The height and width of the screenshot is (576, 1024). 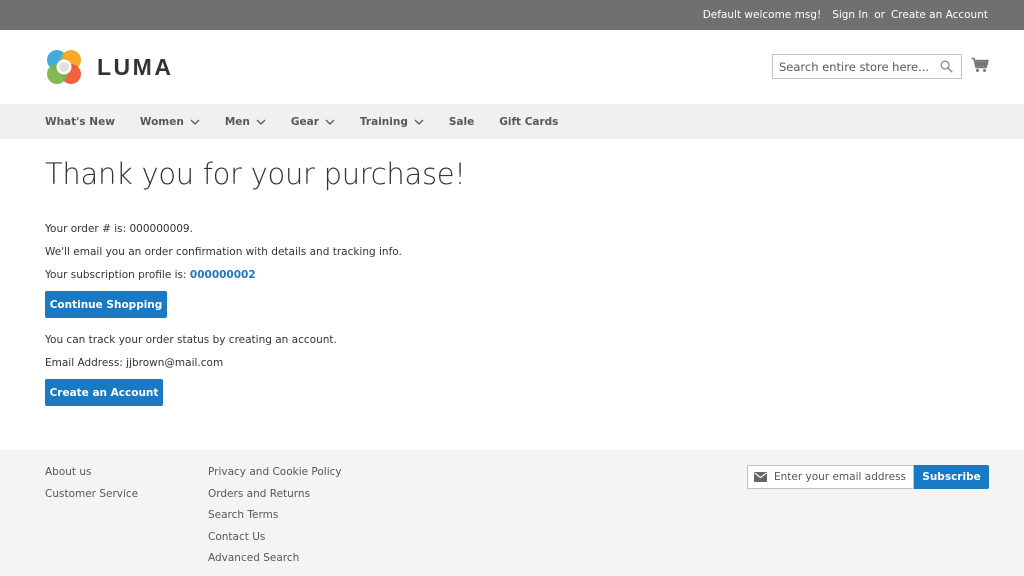 I want to click on newsletter-form: Subscribe, so click(x=868, y=477).